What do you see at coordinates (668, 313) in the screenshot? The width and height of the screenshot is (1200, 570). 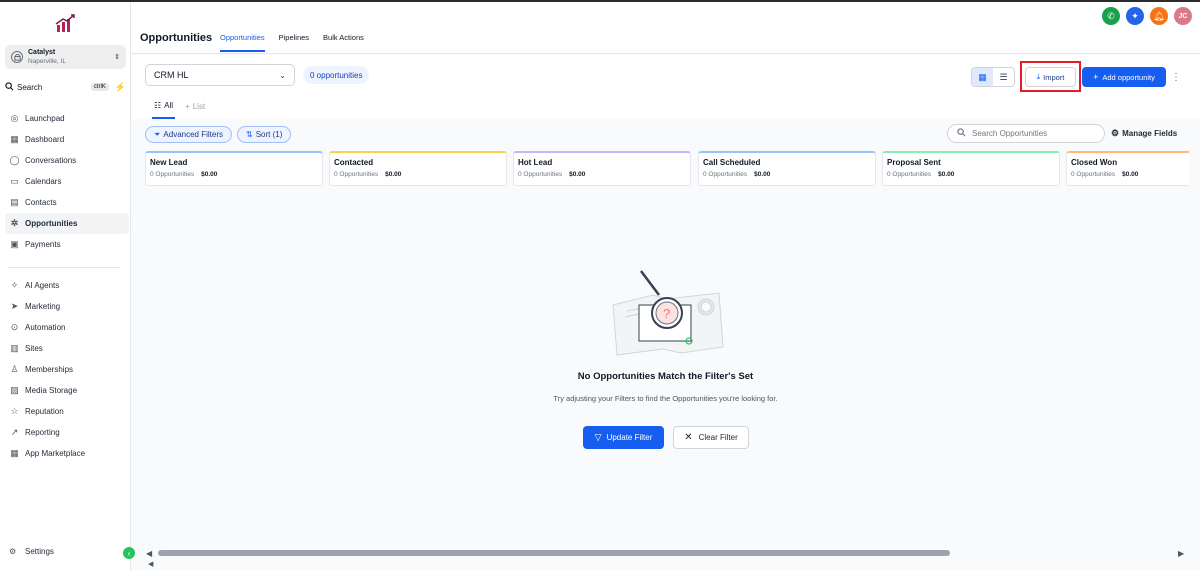 I see `empty-search-illustration: ?` at bounding box center [668, 313].